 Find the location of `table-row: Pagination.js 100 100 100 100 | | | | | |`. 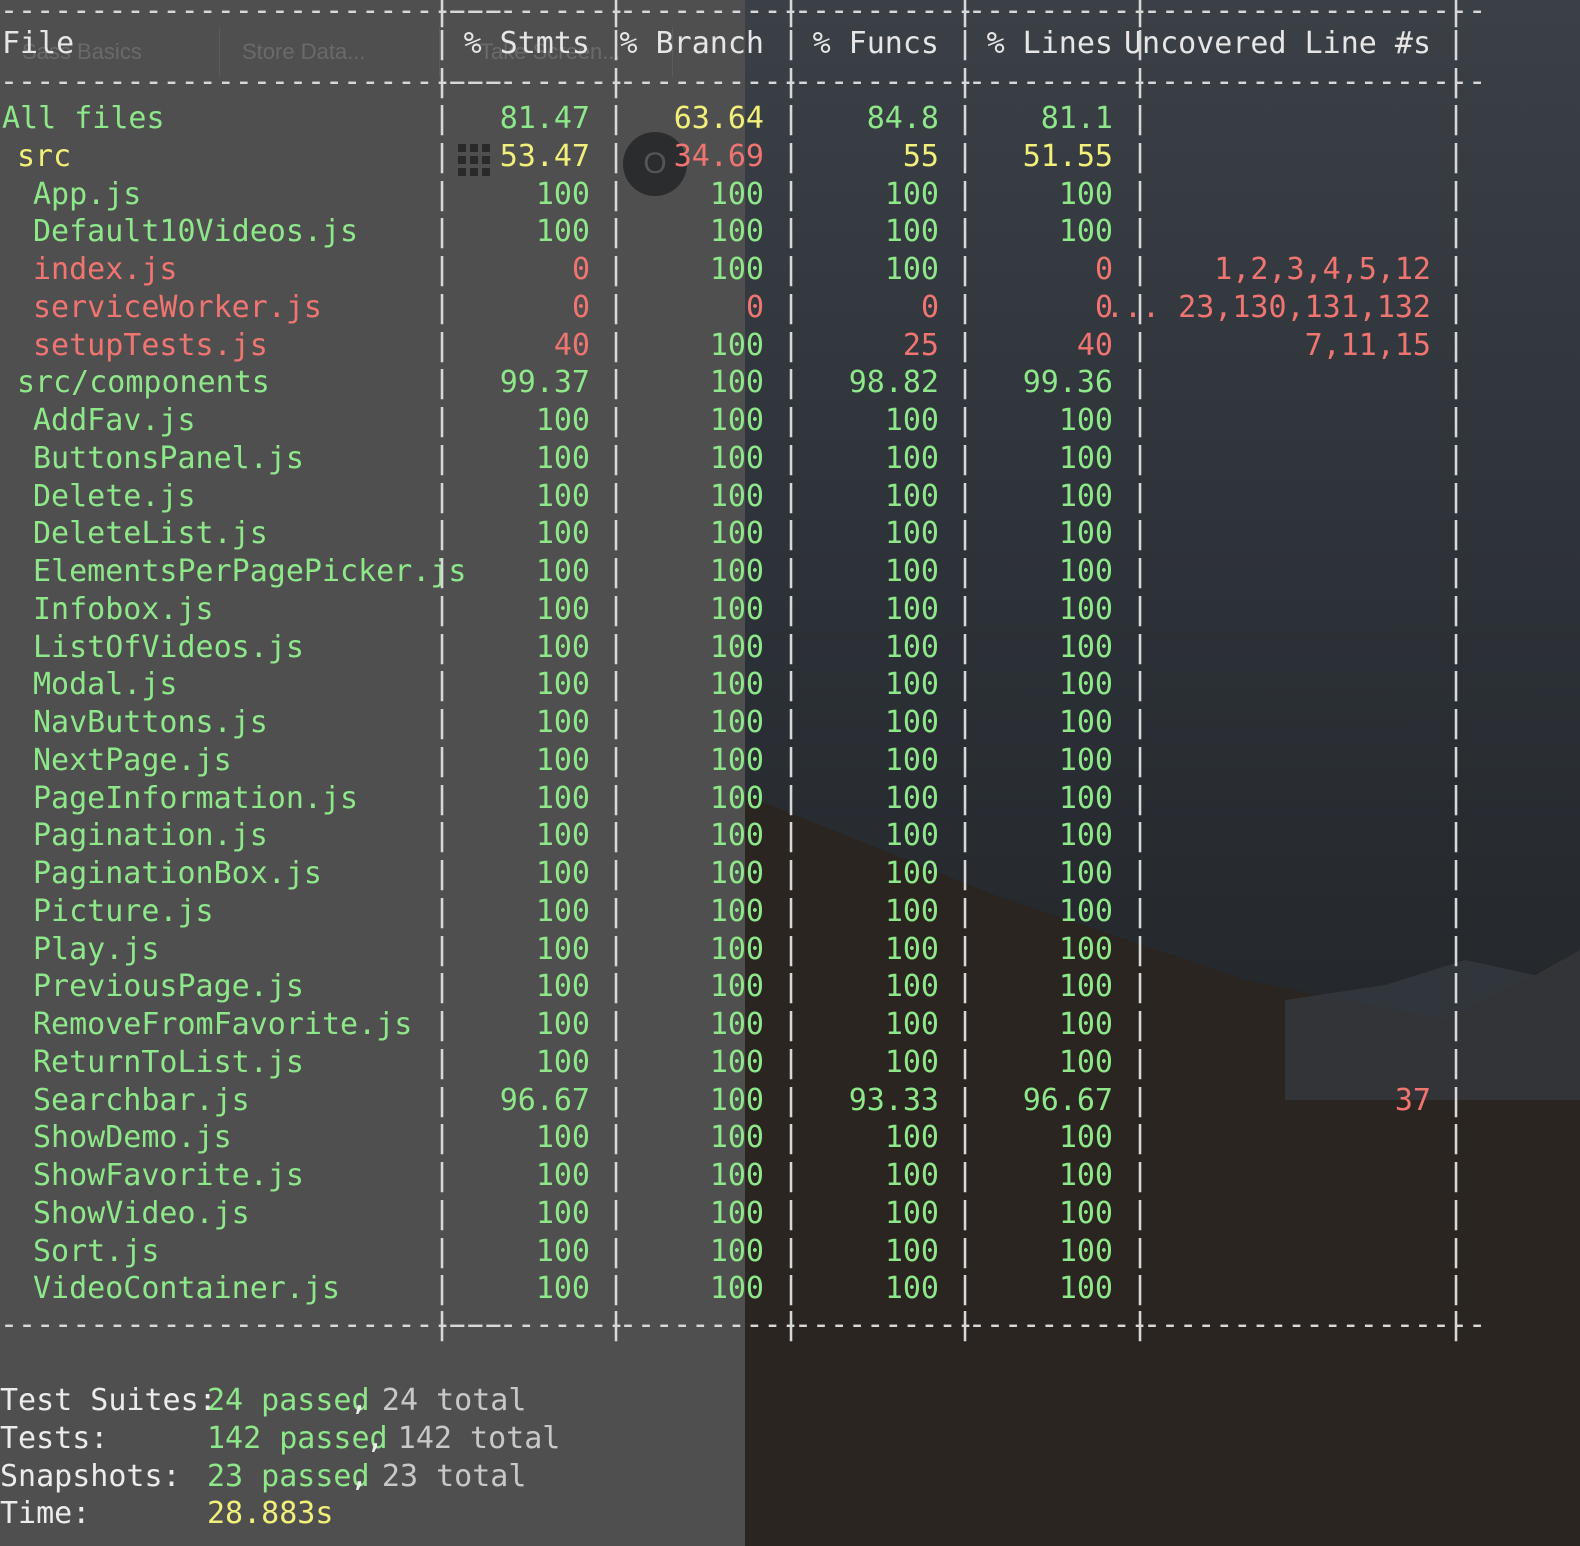

table-row: Pagination.js 100 100 100 100 | | | | | | is located at coordinates (790, 836).